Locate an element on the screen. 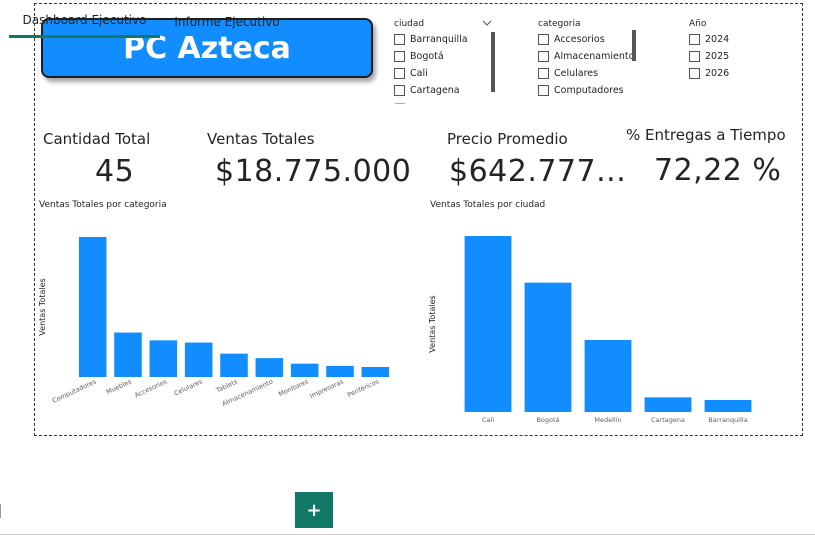 This screenshot has height=535, width=815. kpi-value: 45 is located at coordinates (115, 171).